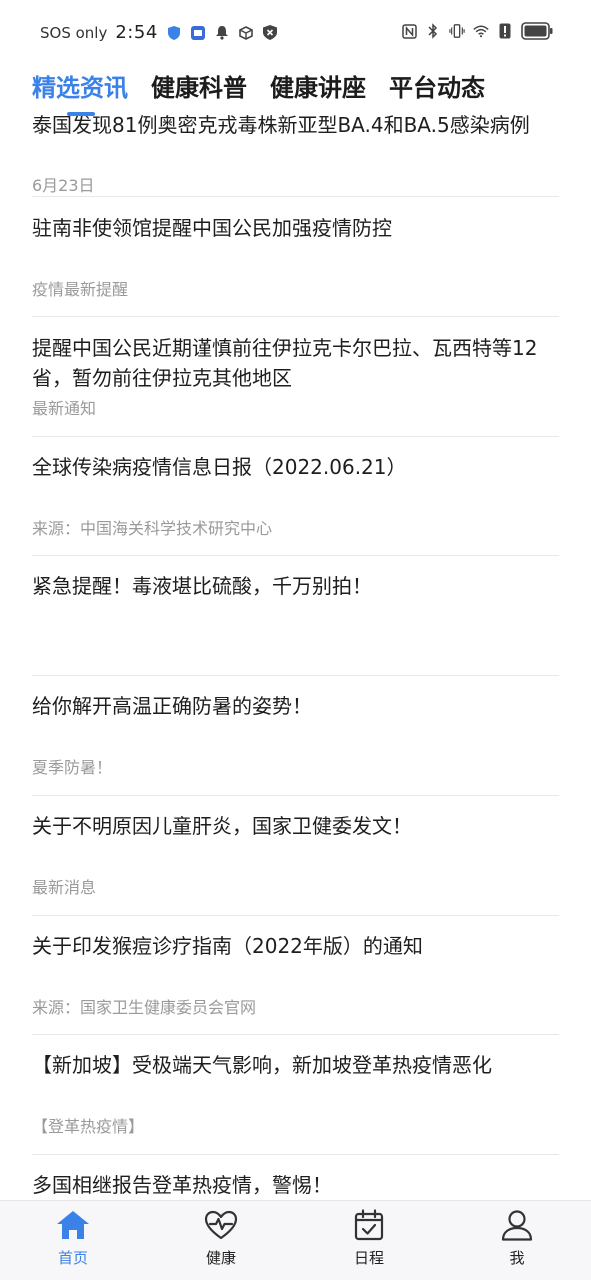 The image size is (591, 1280). Describe the element at coordinates (368, 1258) in the screenshot. I see `nav-schedule-label: 日程` at that location.